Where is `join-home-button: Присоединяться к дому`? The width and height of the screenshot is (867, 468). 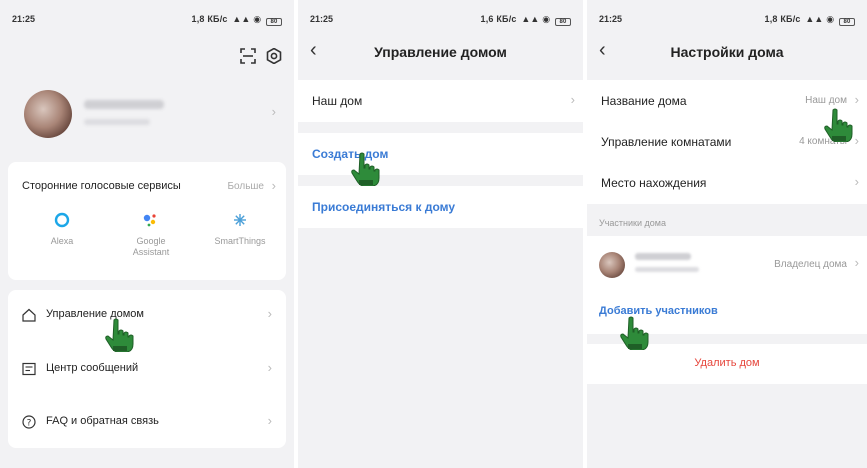 join-home-button: Присоединяться к дому is located at coordinates (440, 207).